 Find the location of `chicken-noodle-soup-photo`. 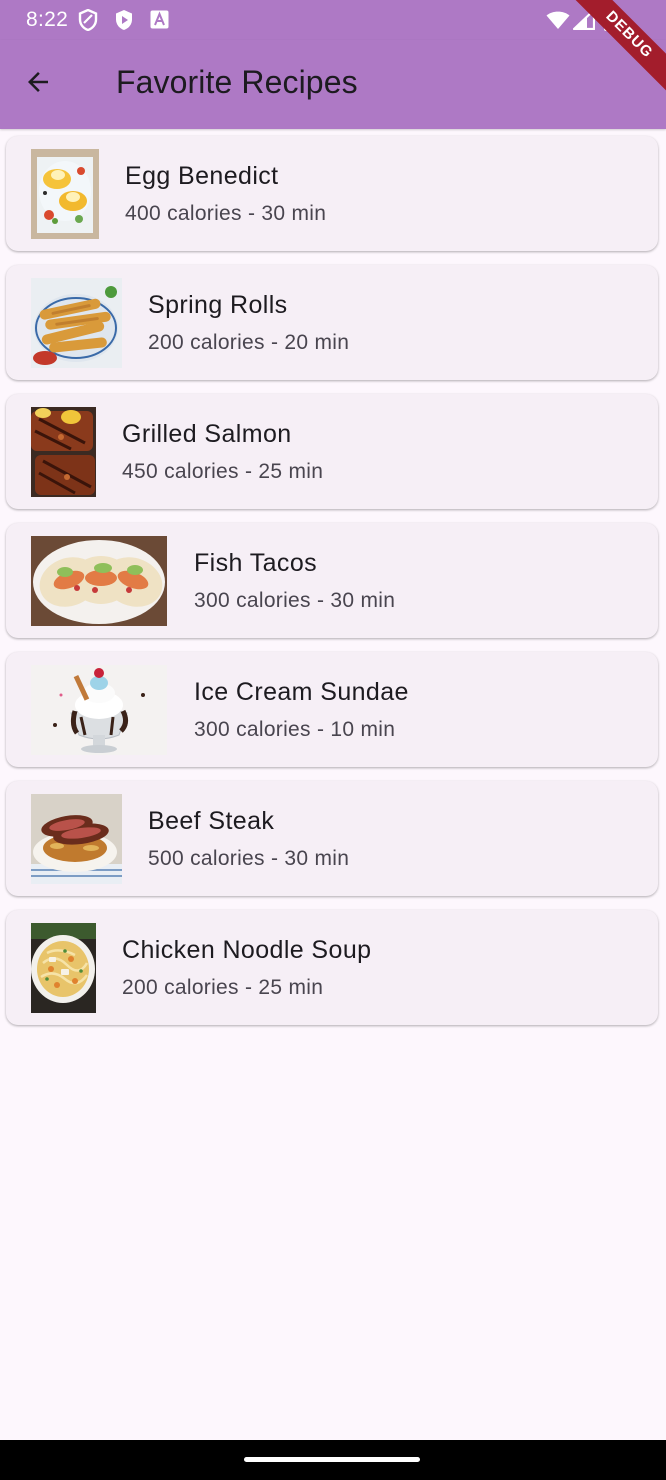

chicken-noodle-soup-photo is located at coordinates (63, 968).